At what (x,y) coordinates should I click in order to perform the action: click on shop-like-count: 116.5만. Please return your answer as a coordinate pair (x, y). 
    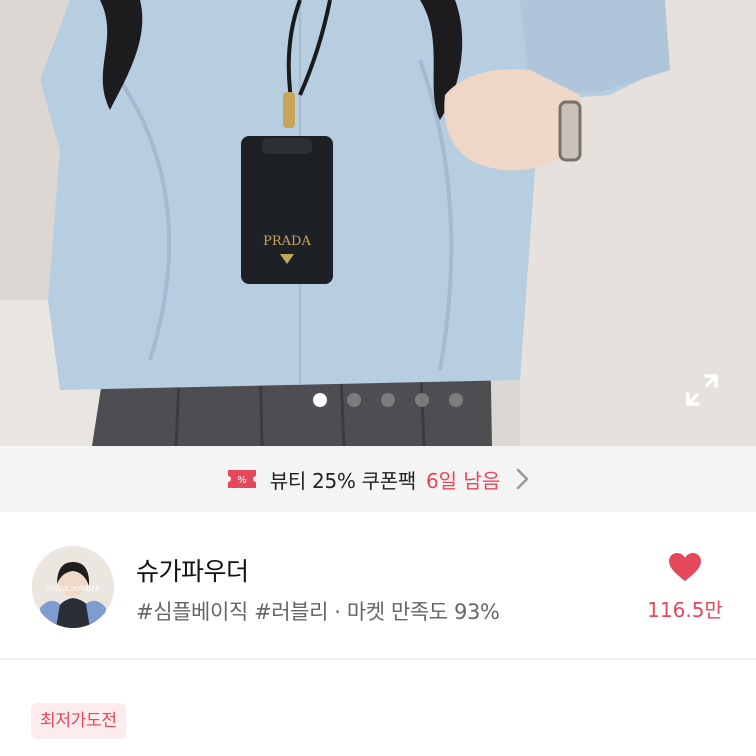
    Looking at the image, I should click on (685, 610).